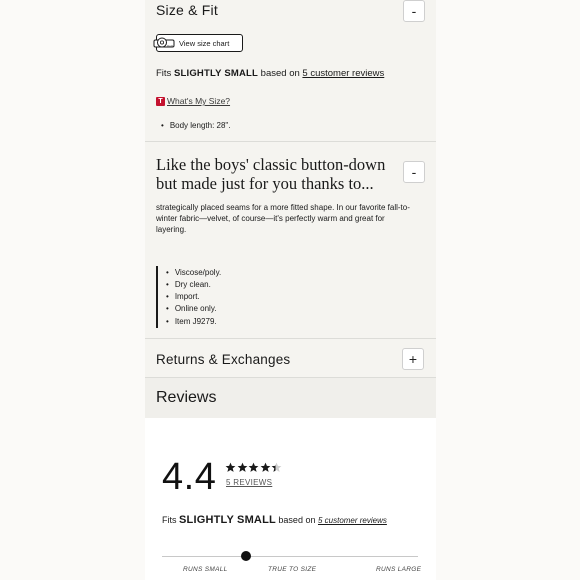  Describe the element at coordinates (223, 359) in the screenshot. I see `returns-exchanges-title: Returns & Exchanges` at that location.